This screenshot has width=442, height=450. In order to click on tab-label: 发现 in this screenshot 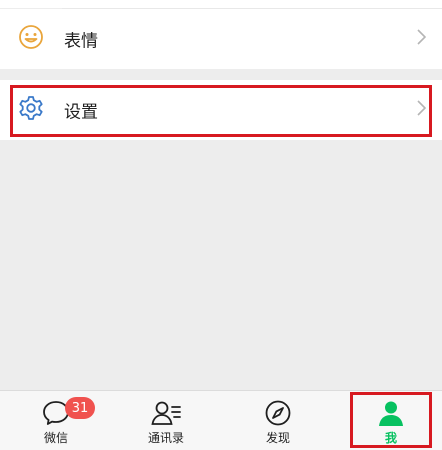, I will do `click(277, 438)`.